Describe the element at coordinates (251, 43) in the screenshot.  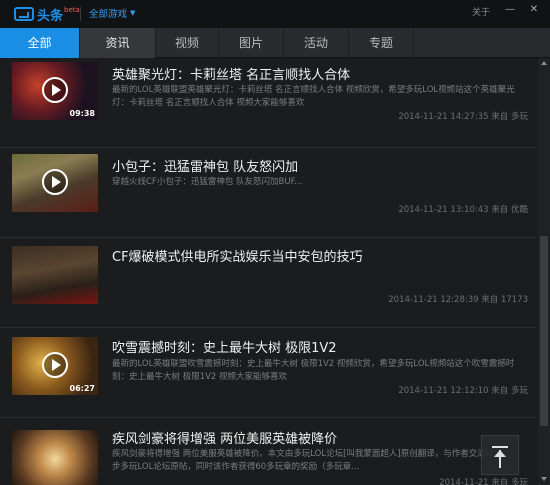
I see `tab-images: 图片` at that location.